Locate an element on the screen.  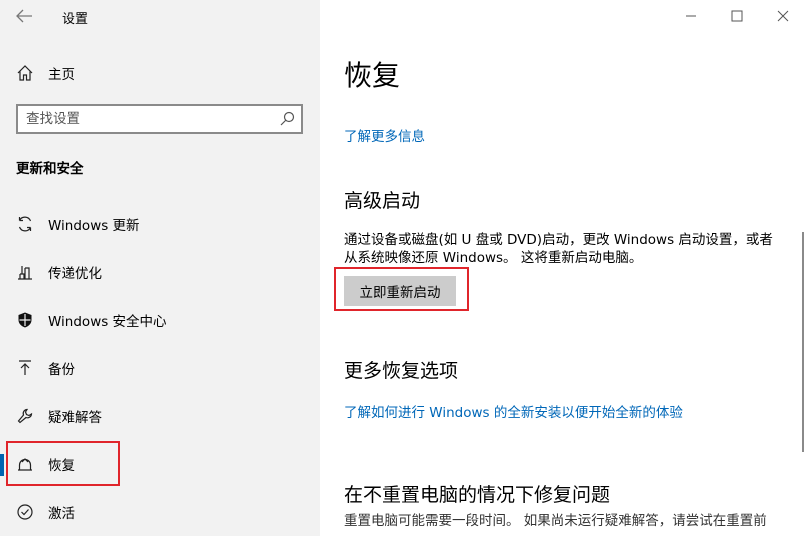
maximize-button is located at coordinates (737, 16).